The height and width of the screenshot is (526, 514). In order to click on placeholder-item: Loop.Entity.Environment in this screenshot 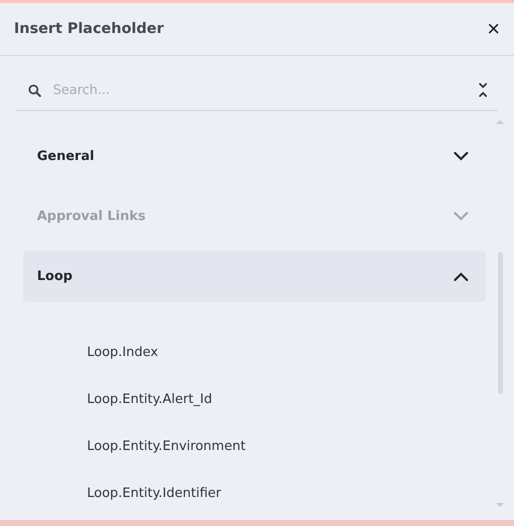, I will do `click(254, 446)`.